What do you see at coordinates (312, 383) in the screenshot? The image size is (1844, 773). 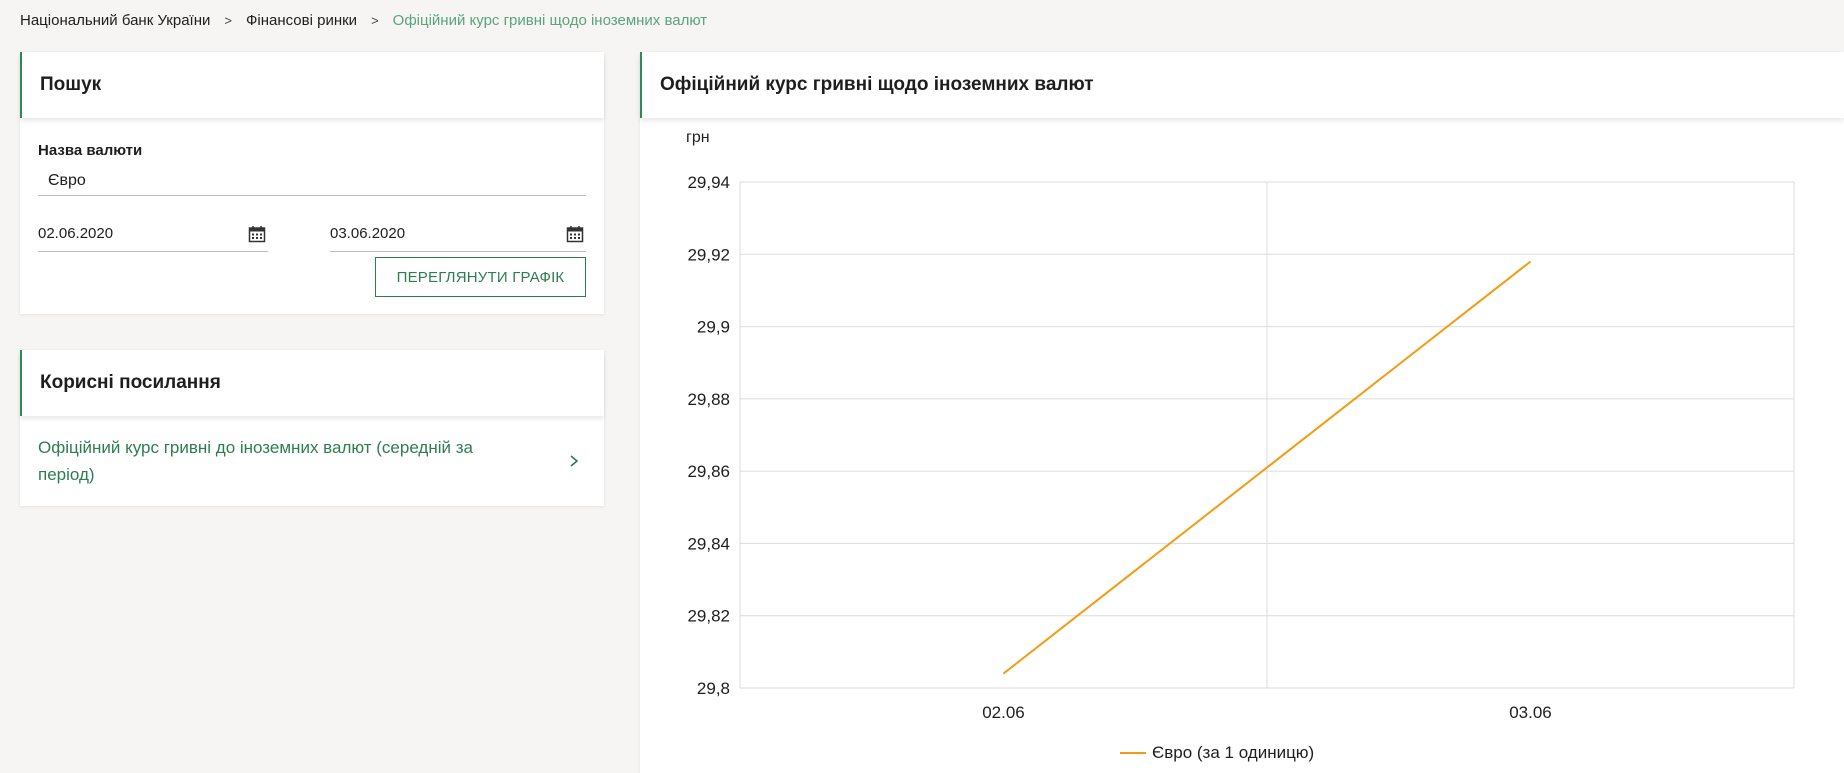 I see `useful-links-title: Корисні посилання` at bounding box center [312, 383].